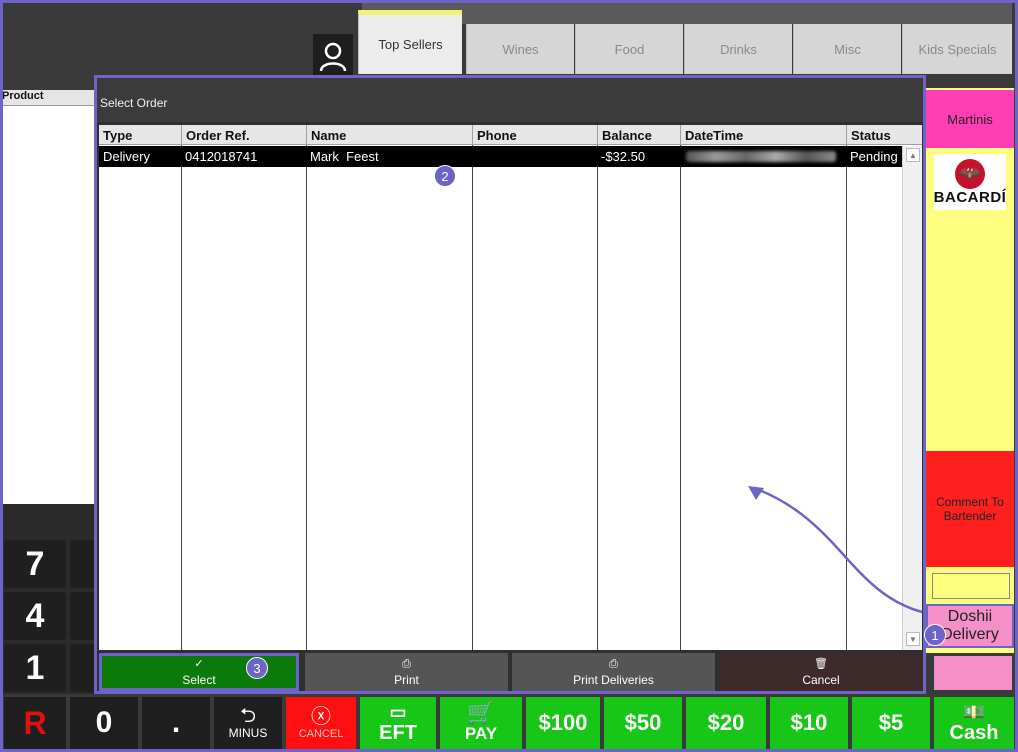  What do you see at coordinates (321, 717) in the screenshot?
I see `cancel-circle-icon: ⓧ` at bounding box center [321, 717].